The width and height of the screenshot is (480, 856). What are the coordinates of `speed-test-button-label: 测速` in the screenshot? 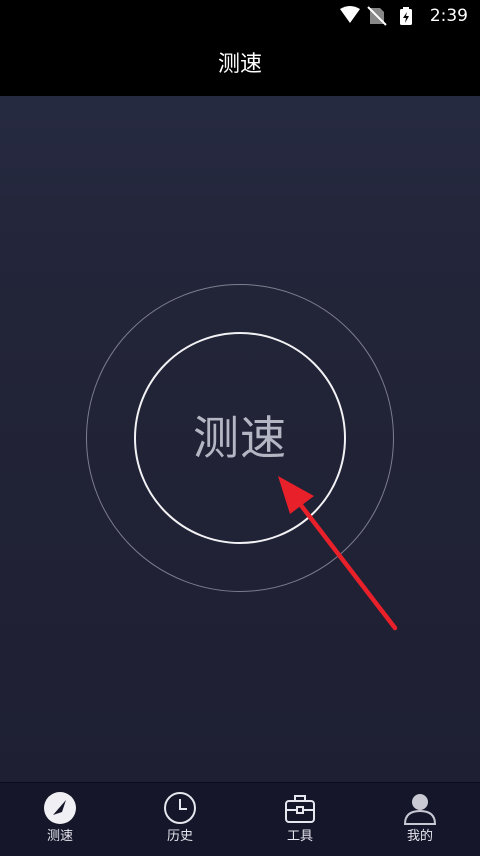 It's located at (240, 438).